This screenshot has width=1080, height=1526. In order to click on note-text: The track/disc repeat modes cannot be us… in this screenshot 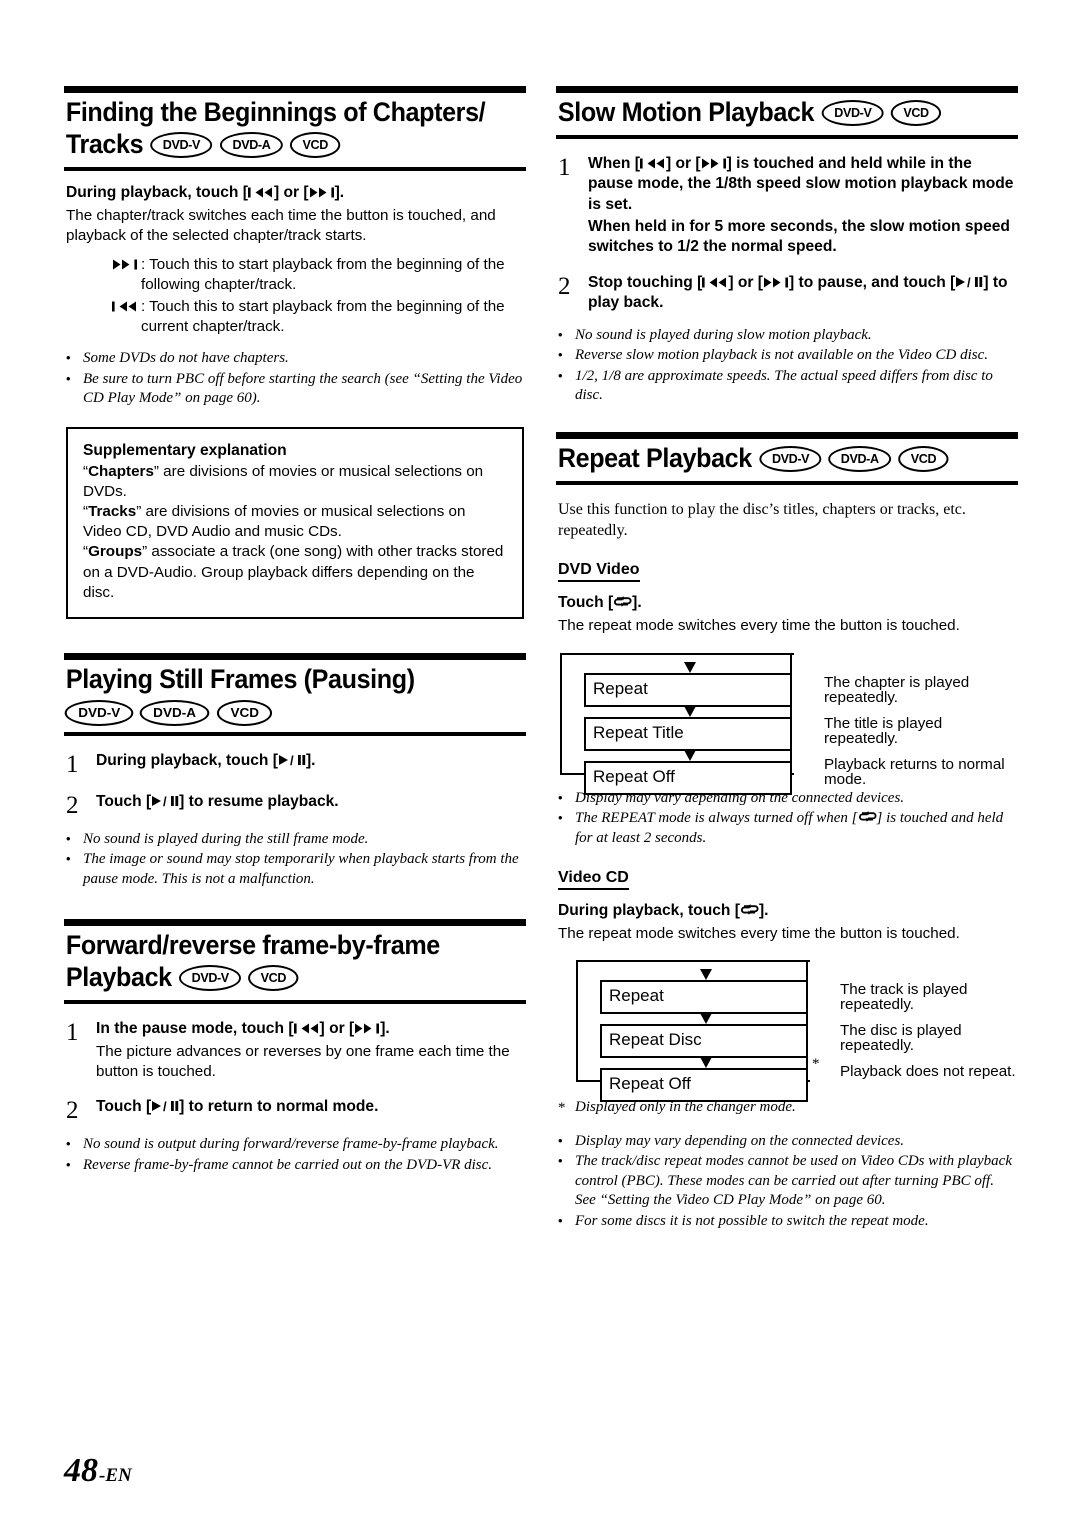, I will do `click(793, 1181)`.